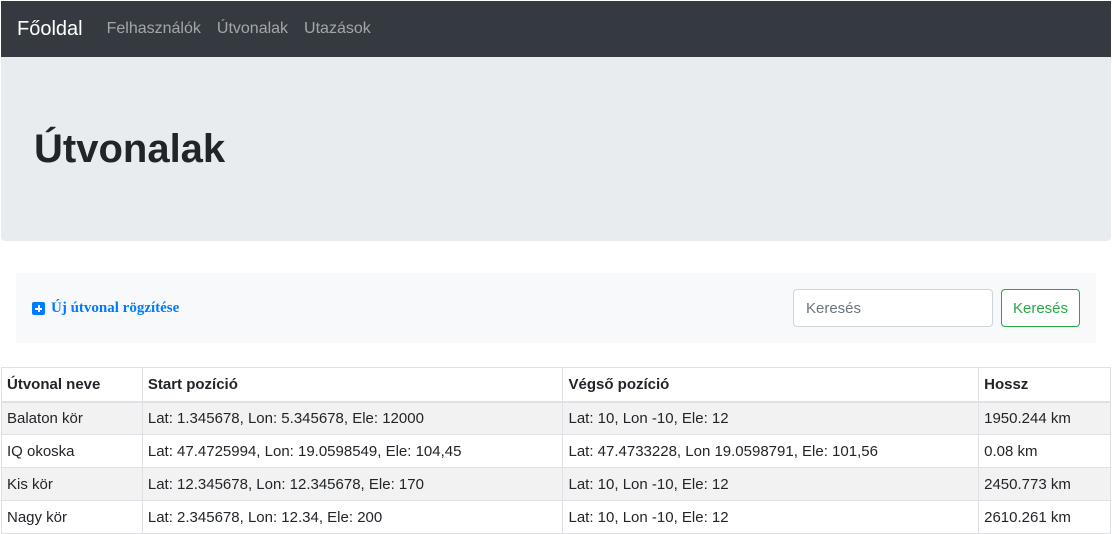 This screenshot has height=534, width=1112. I want to click on route-name-cell: IQ okoska, so click(72, 451).